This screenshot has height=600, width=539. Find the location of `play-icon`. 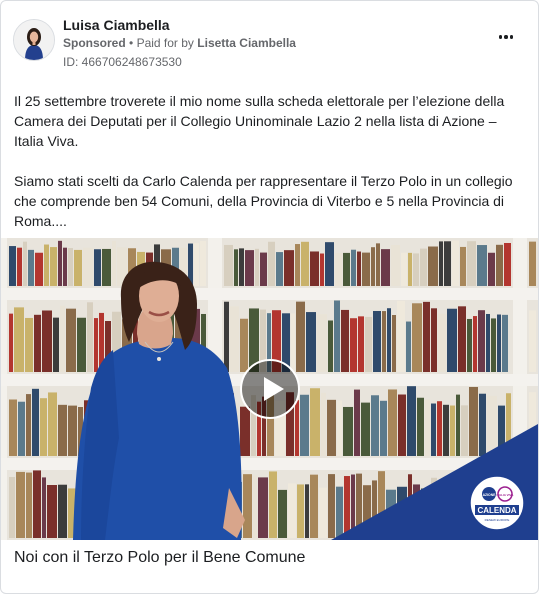

play-icon is located at coordinates (270, 389).